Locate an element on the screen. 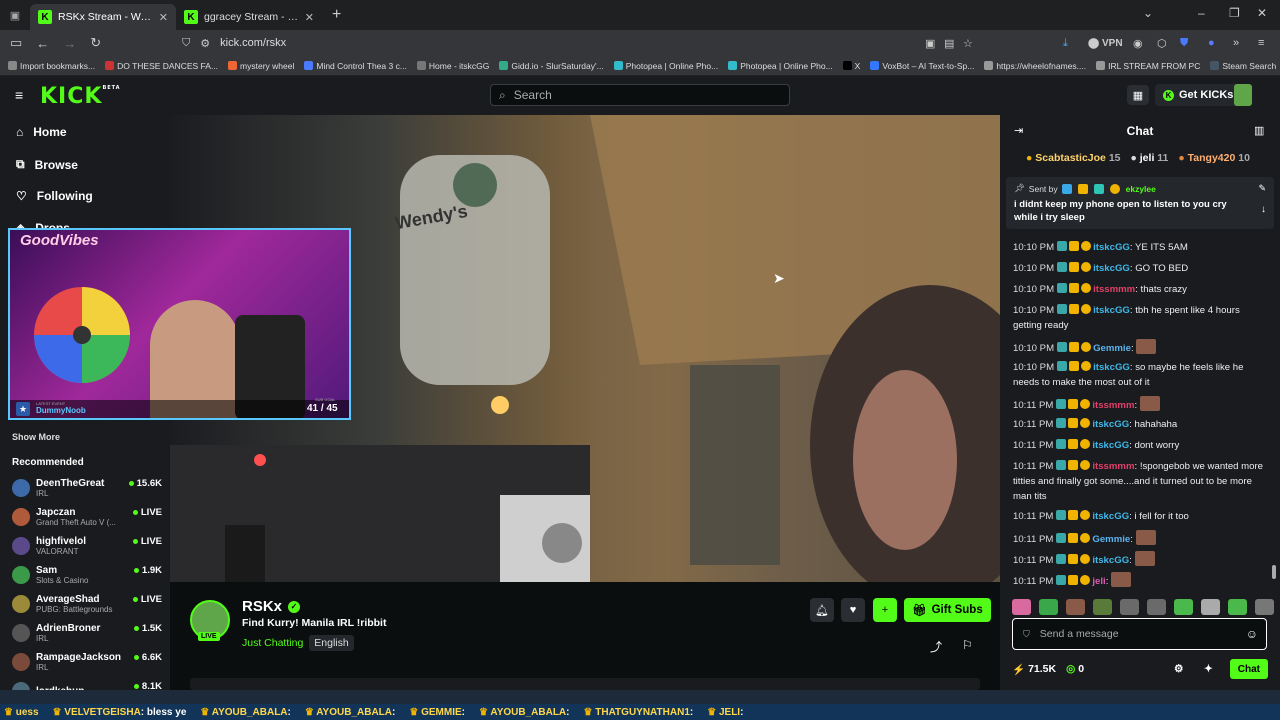 Image resolution: width=1280 pixels, height=720 pixels. report-icon: ⚐ is located at coordinates (967, 645).